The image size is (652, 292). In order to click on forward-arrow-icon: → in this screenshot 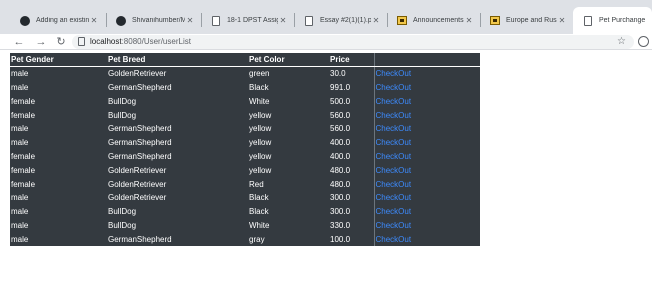, I will do `click(41, 42)`.